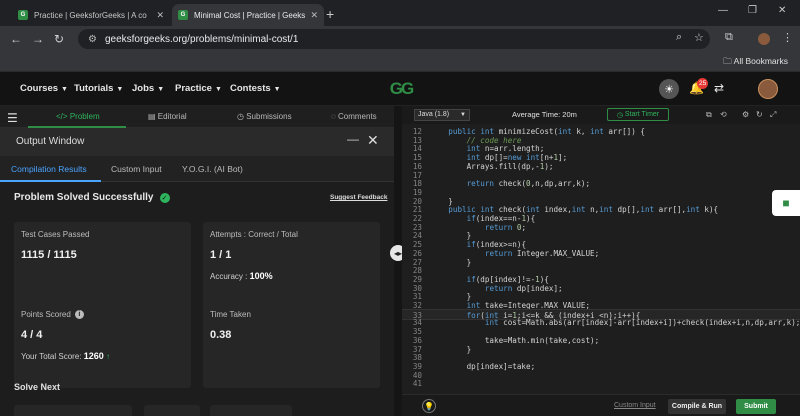 The image size is (800, 416). I want to click on all-bookmarks: 🗀 All Bookmarks, so click(755, 63).